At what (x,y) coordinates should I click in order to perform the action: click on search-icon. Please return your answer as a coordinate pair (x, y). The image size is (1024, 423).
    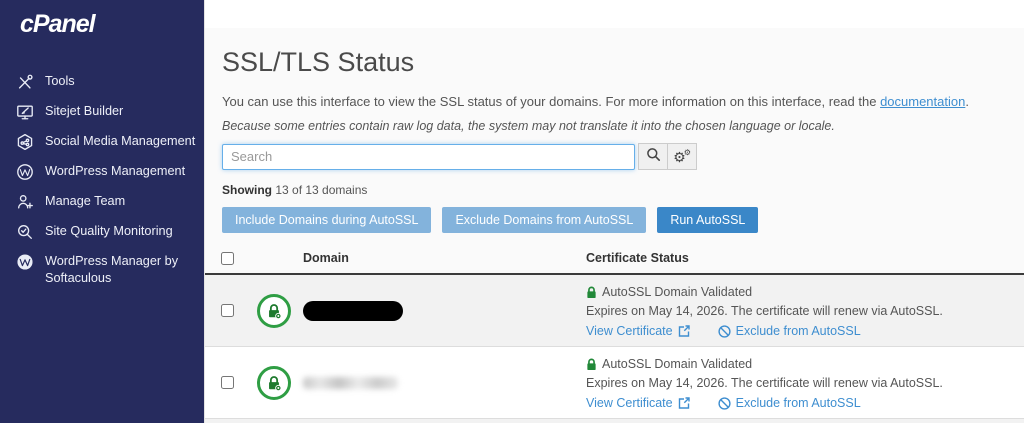
    Looking at the image, I should click on (653, 157).